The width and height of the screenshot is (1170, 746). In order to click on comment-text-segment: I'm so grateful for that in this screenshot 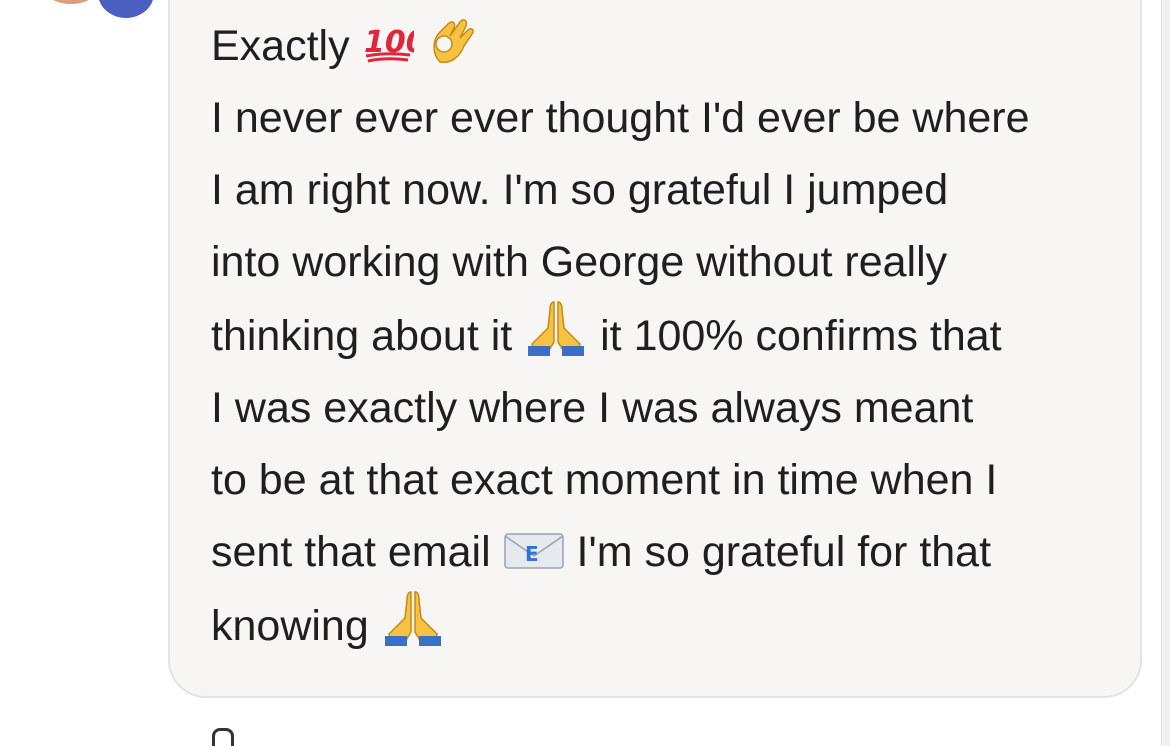, I will do `click(778, 552)`.